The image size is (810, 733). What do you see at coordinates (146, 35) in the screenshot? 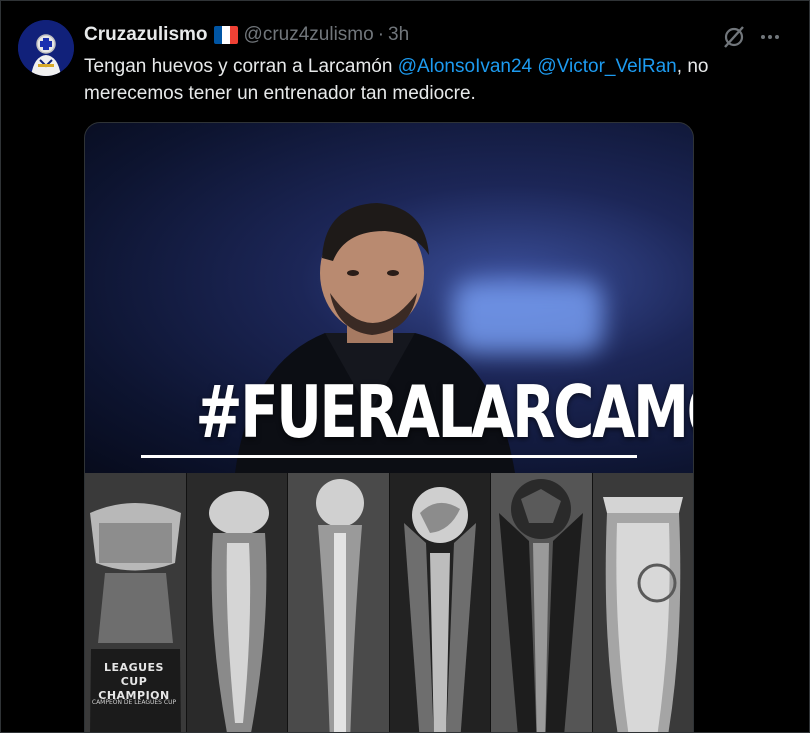
I see `display-name: Cruzazulismo` at bounding box center [146, 35].